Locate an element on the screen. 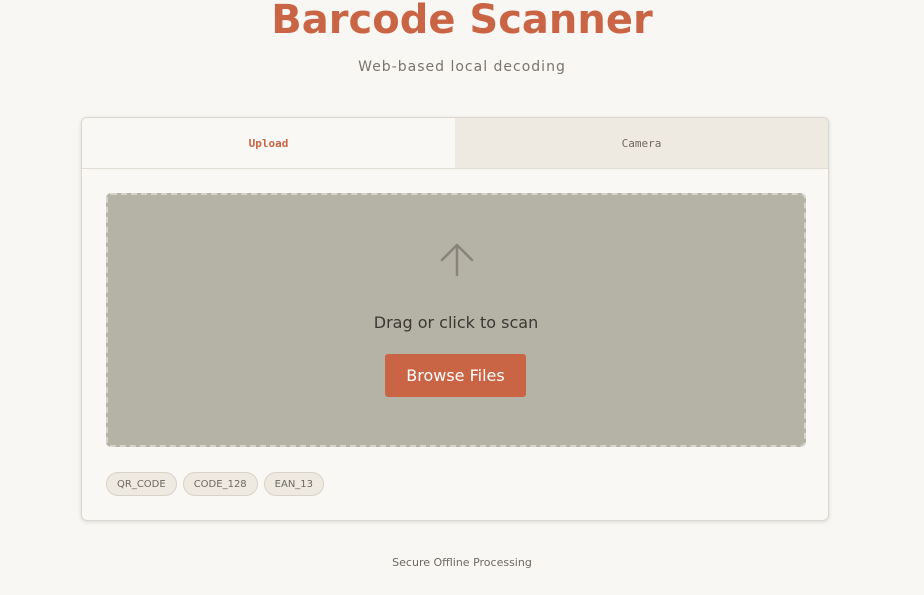 The image size is (924, 595). dropzone-prompt: Drag or click to scan is located at coordinates (456, 322).